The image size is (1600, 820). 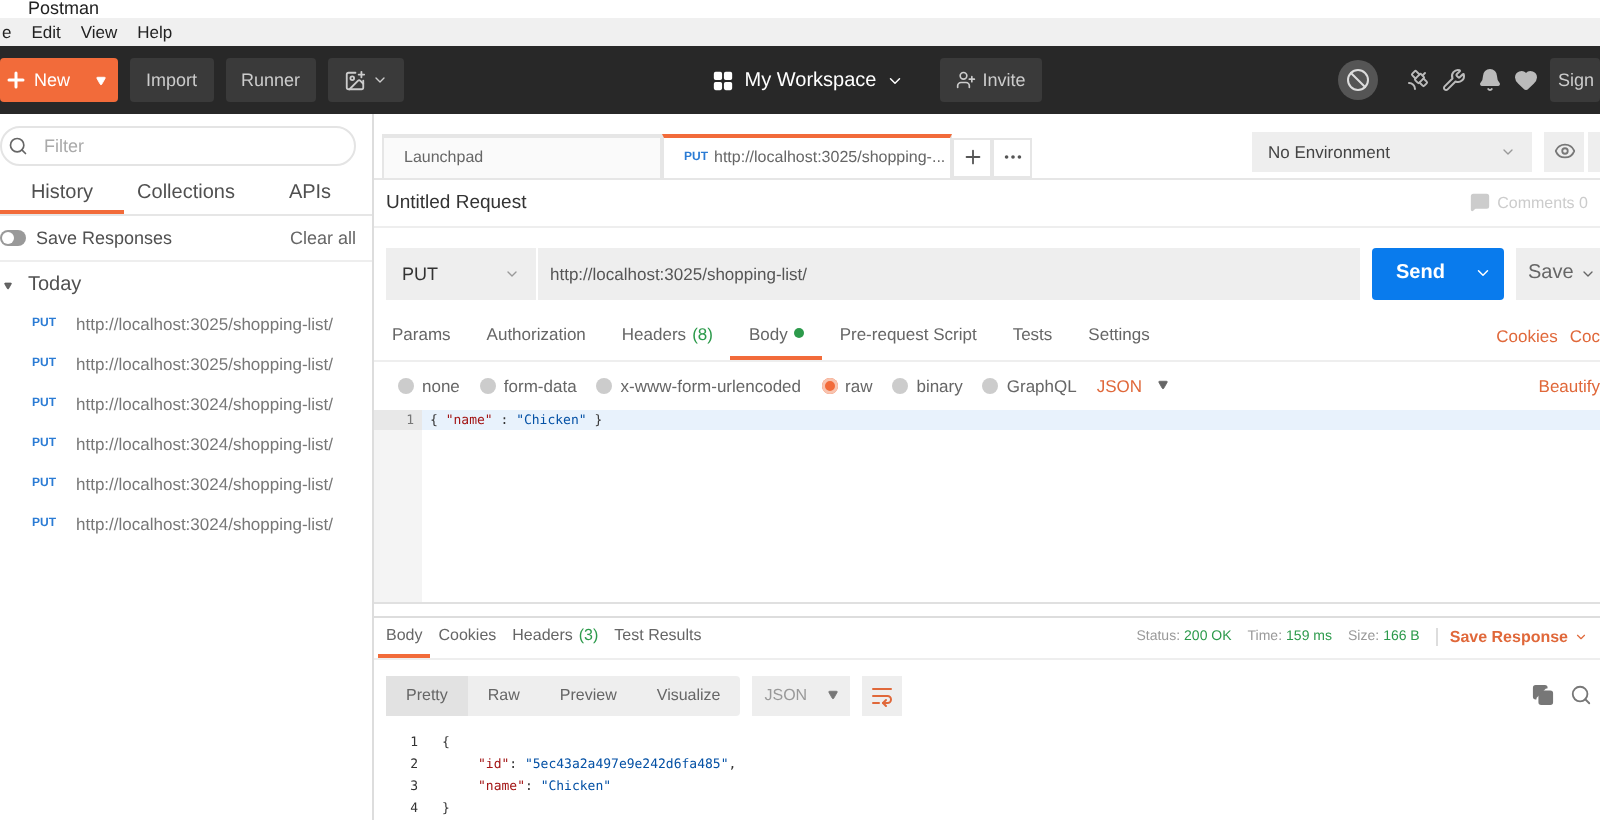 I want to click on menu-item: View, so click(x=99, y=32).